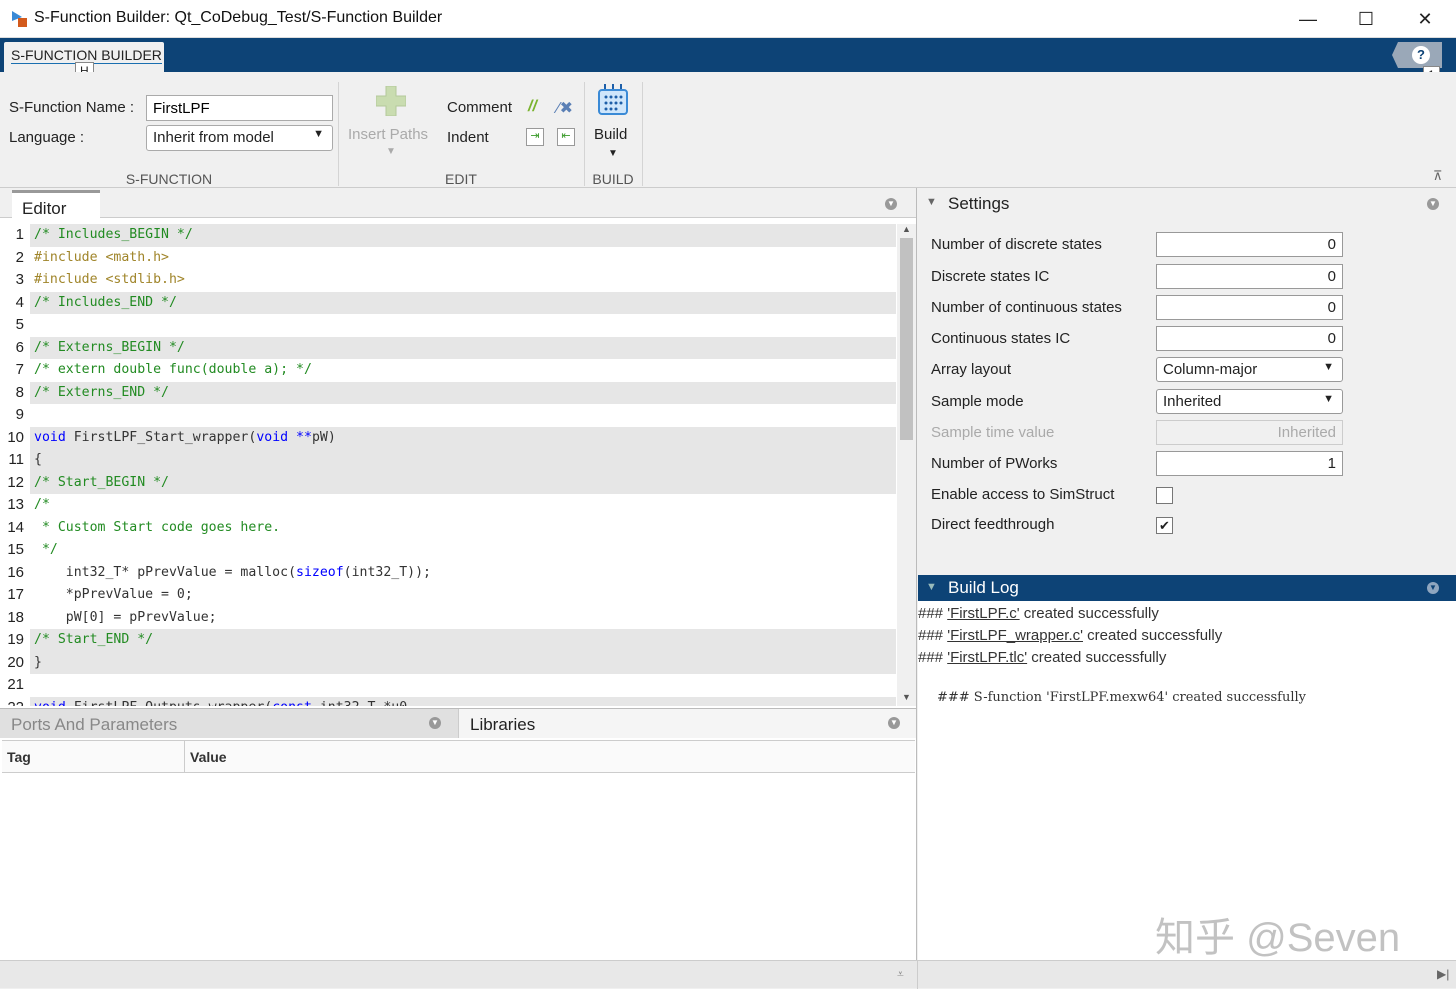  Describe the element at coordinates (971, 369) in the screenshot. I see `setting-label: Array layout` at that location.